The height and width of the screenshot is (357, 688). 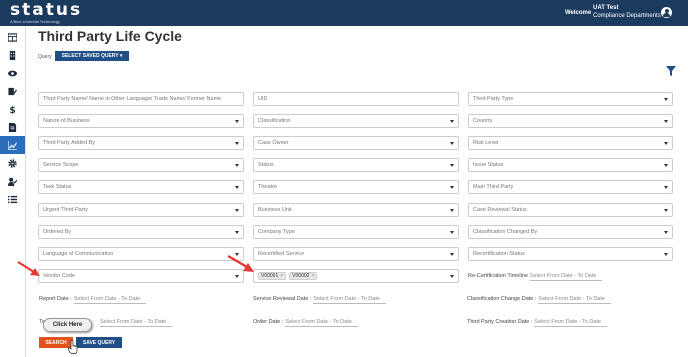 What do you see at coordinates (141, 232) in the screenshot?
I see `ordered-by-select: Ordered By` at bounding box center [141, 232].